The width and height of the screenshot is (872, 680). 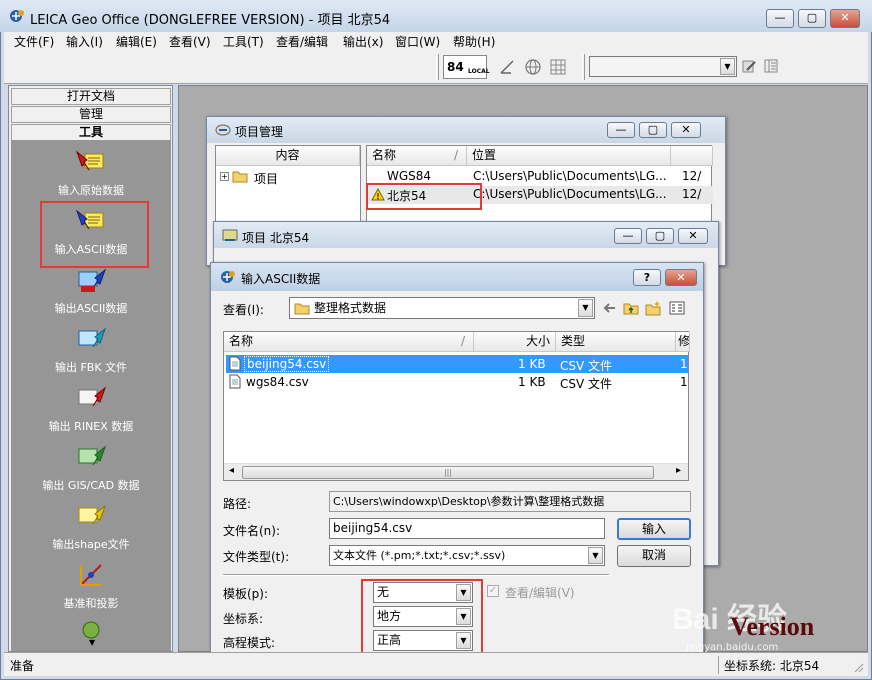 I want to click on view-edit-checkbox: ✓, so click(x=493, y=591).